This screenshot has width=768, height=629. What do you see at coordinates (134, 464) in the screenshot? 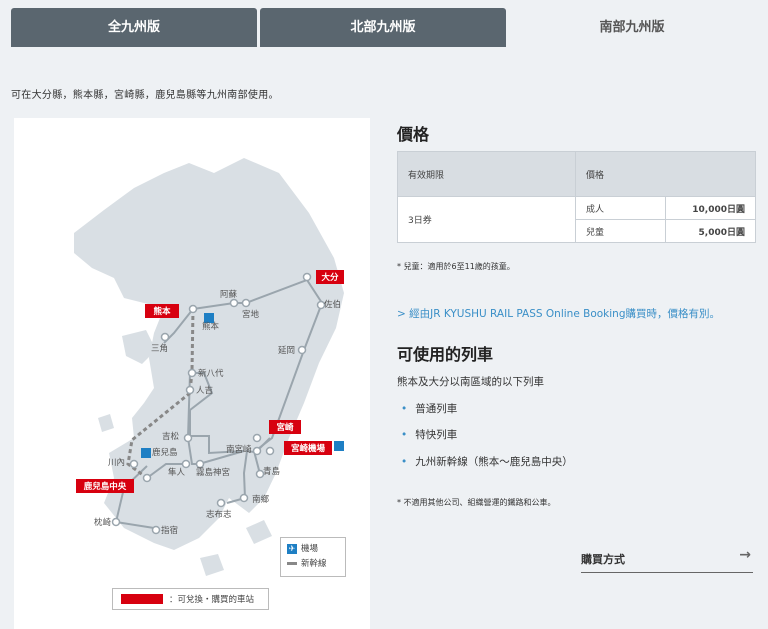
I see `station-sendai` at bounding box center [134, 464].